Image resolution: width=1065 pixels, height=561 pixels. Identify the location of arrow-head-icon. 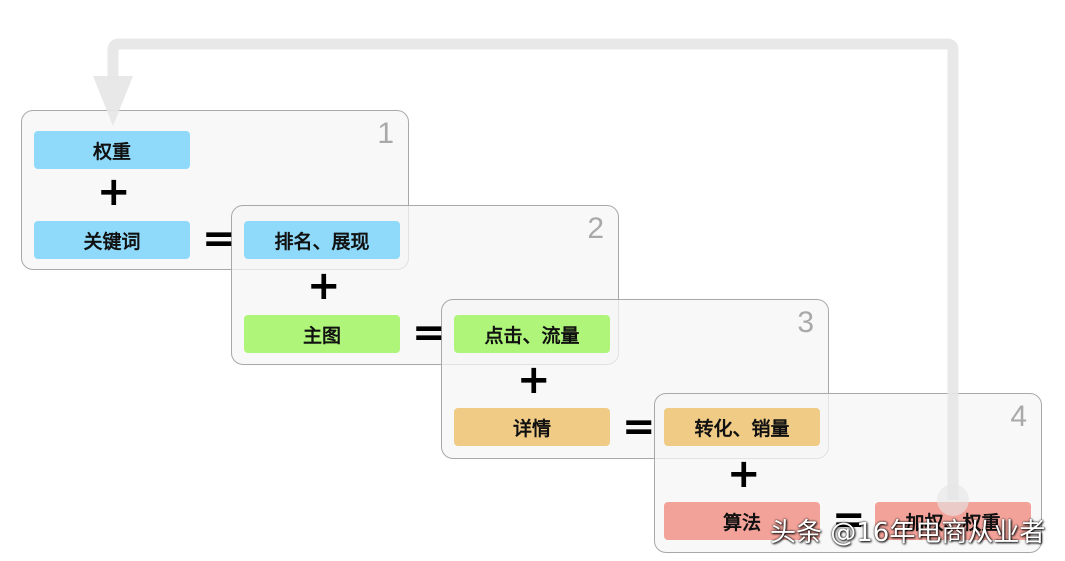
(113, 101).